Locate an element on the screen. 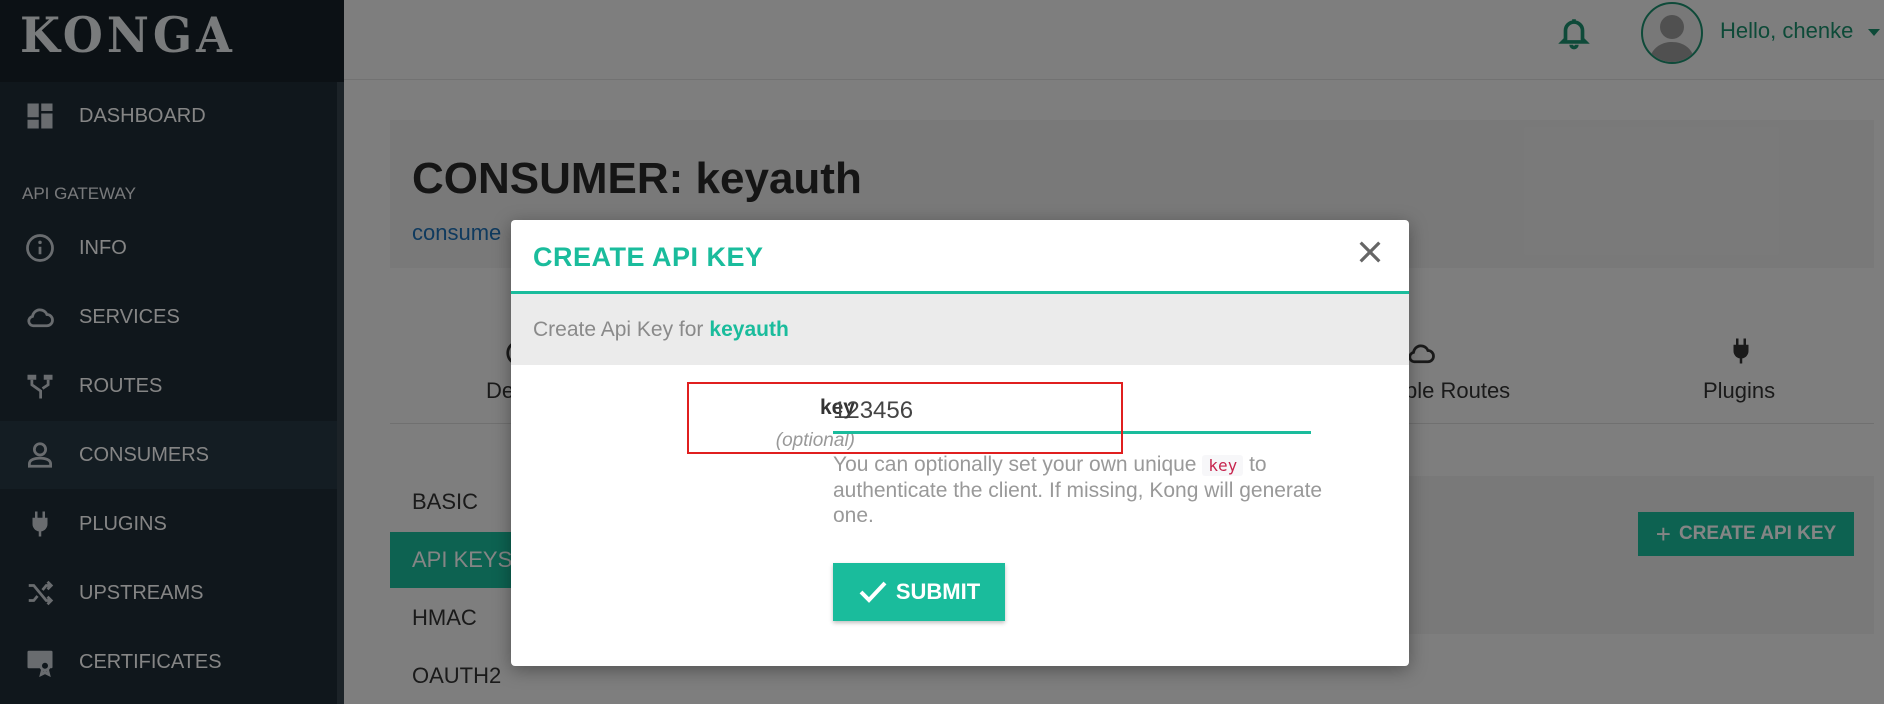 The width and height of the screenshot is (1884, 704). submit-button: SUBMIT is located at coordinates (919, 592).